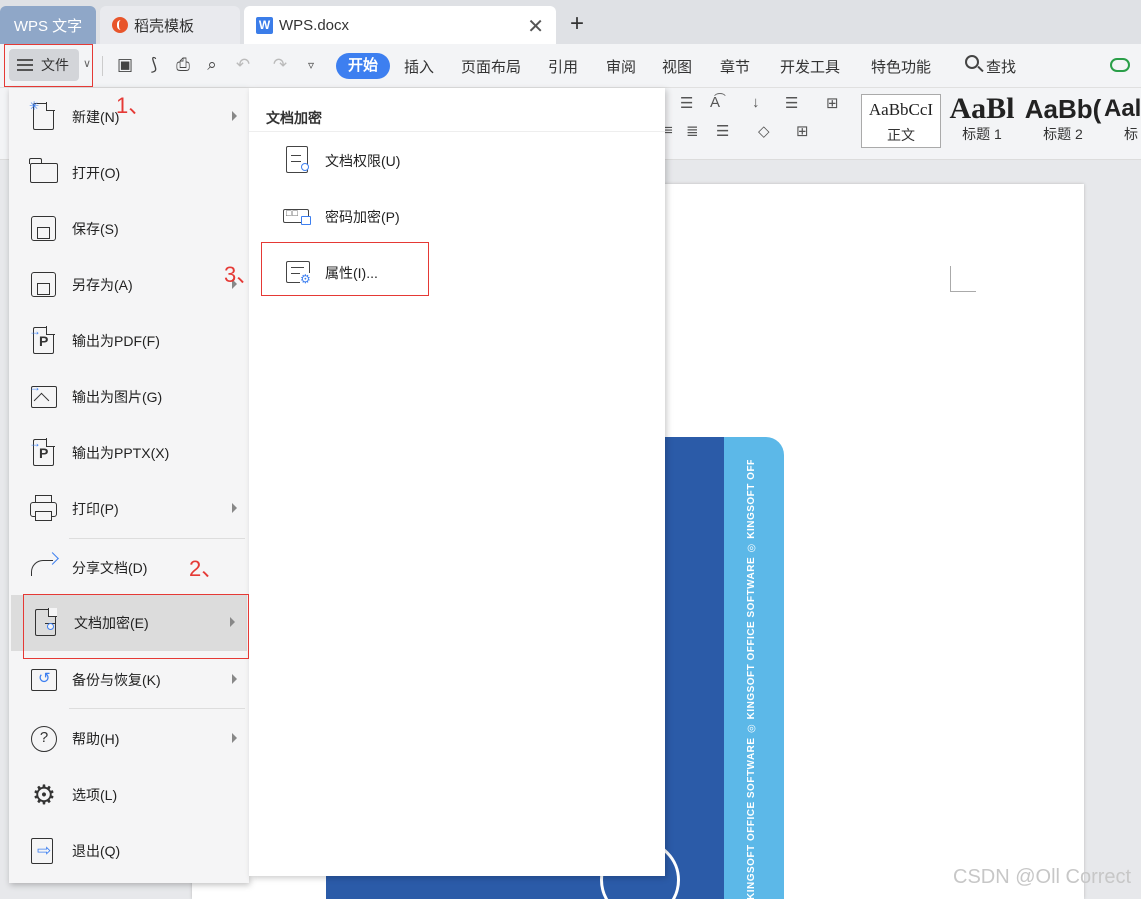 Image resolution: width=1141 pixels, height=899 pixels. What do you see at coordinates (95, 509) in the screenshot?
I see `menu-item-label: 打印(P)` at bounding box center [95, 509].